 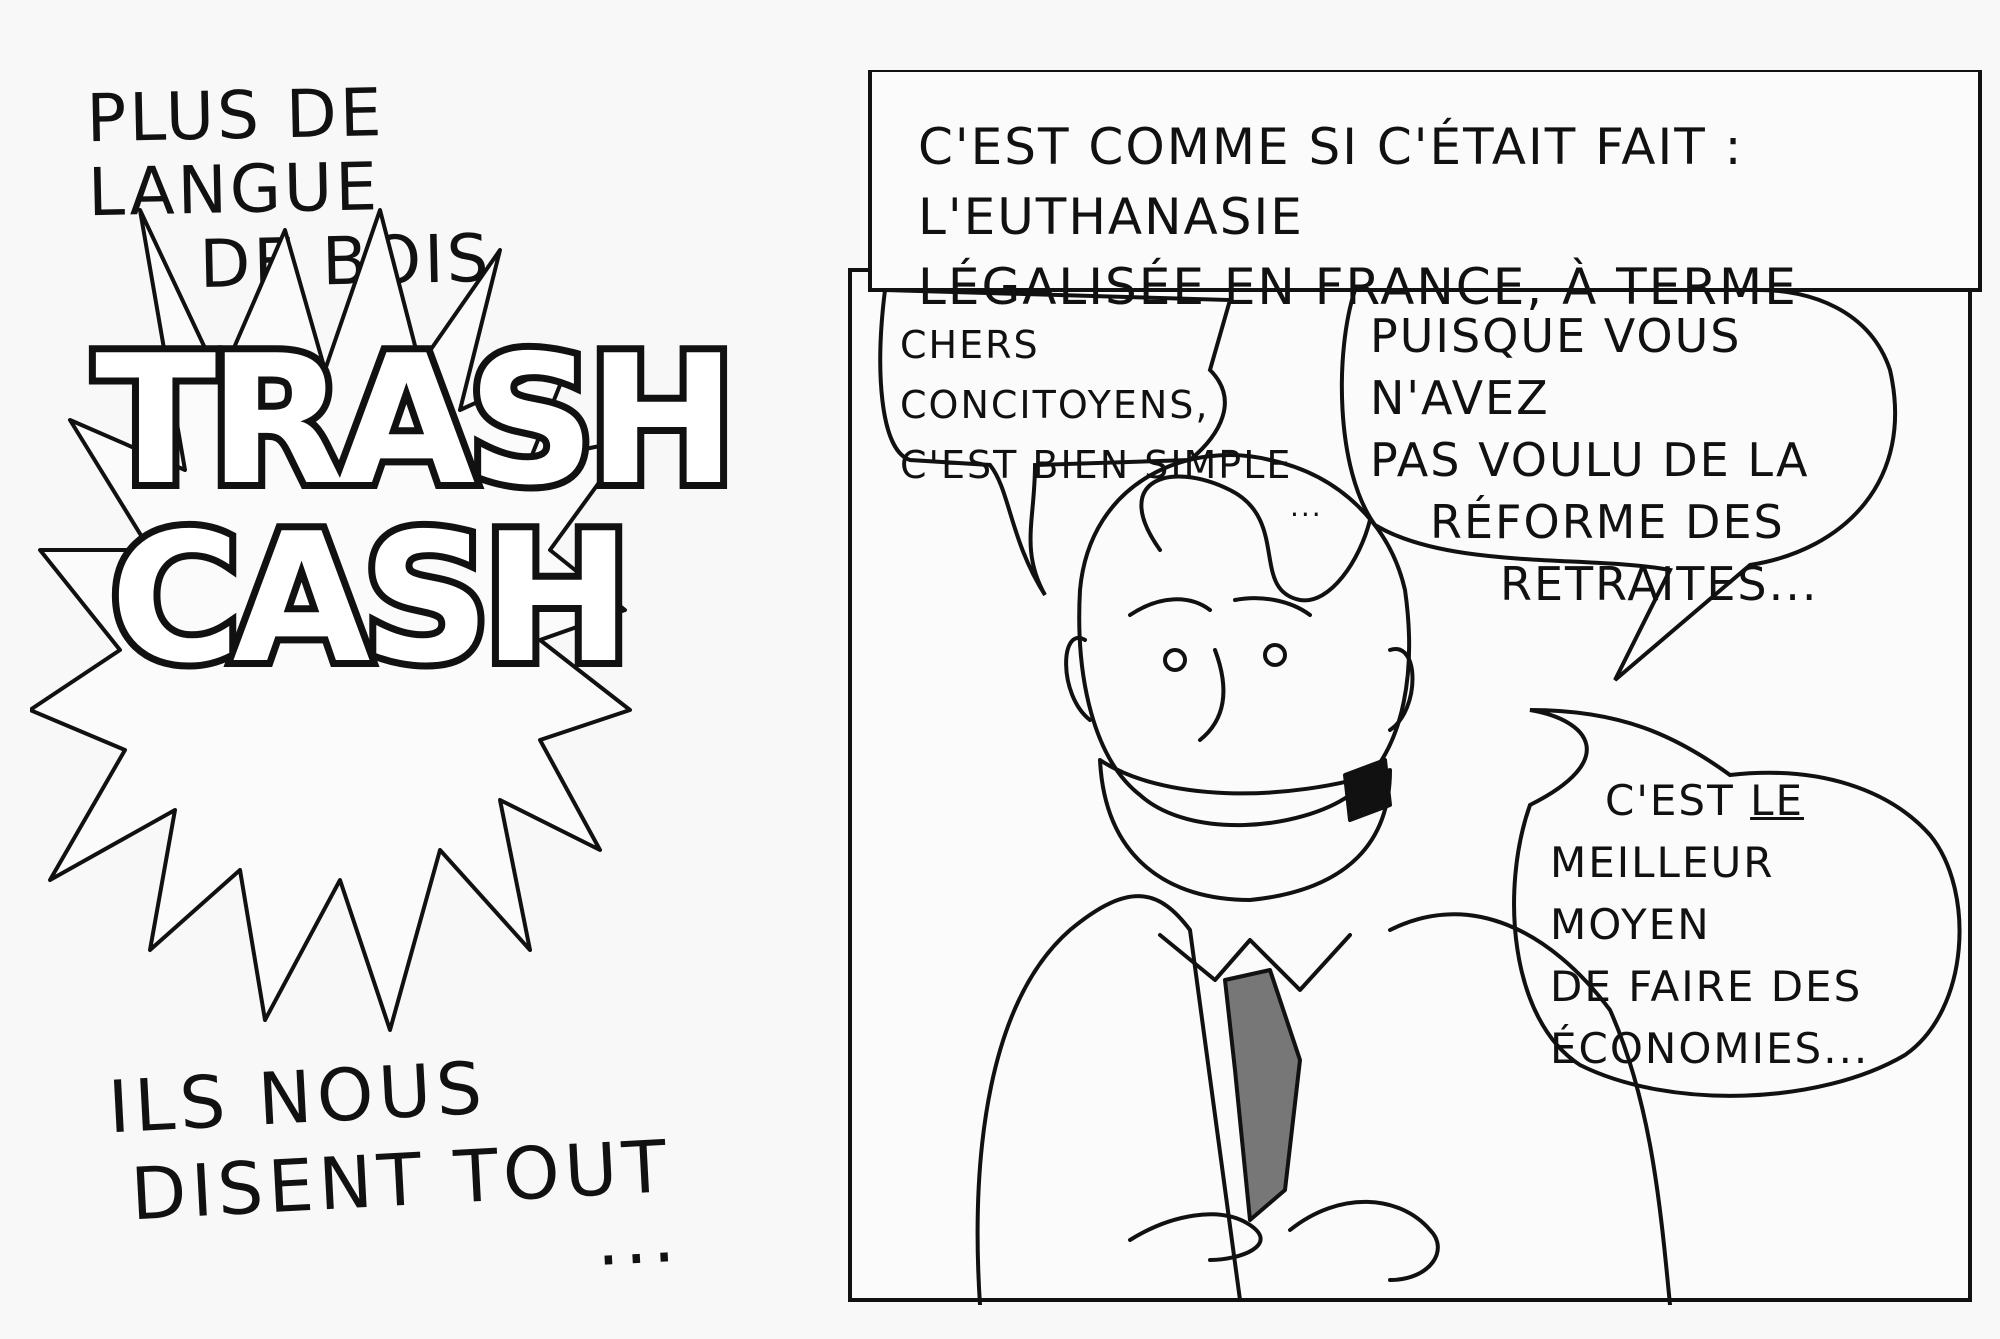 I want to click on balloon-3-emphasis: LE, so click(x=1777, y=800).